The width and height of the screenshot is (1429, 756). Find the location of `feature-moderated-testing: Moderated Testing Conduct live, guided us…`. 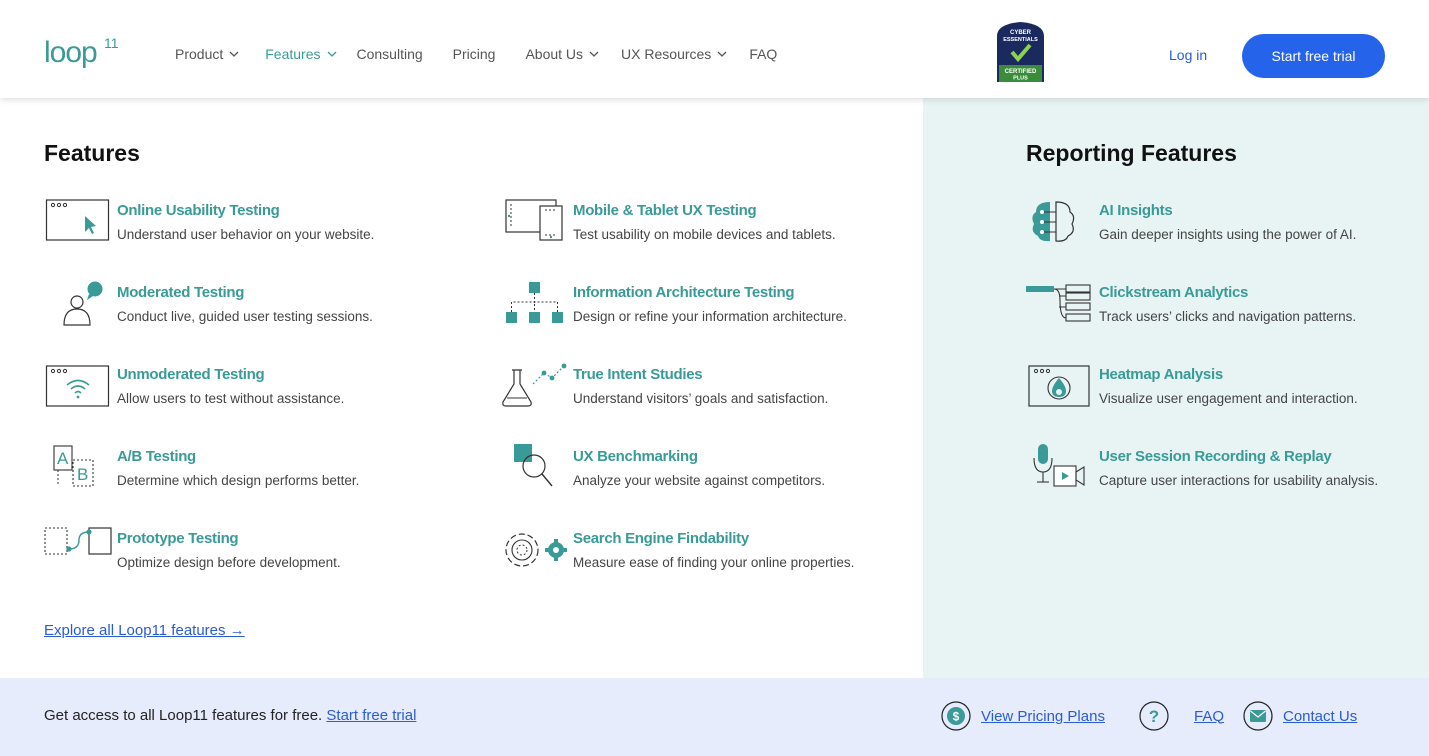

feature-moderated-testing: Moderated Testing Conduct live, guided us… is located at coordinates (208, 304).